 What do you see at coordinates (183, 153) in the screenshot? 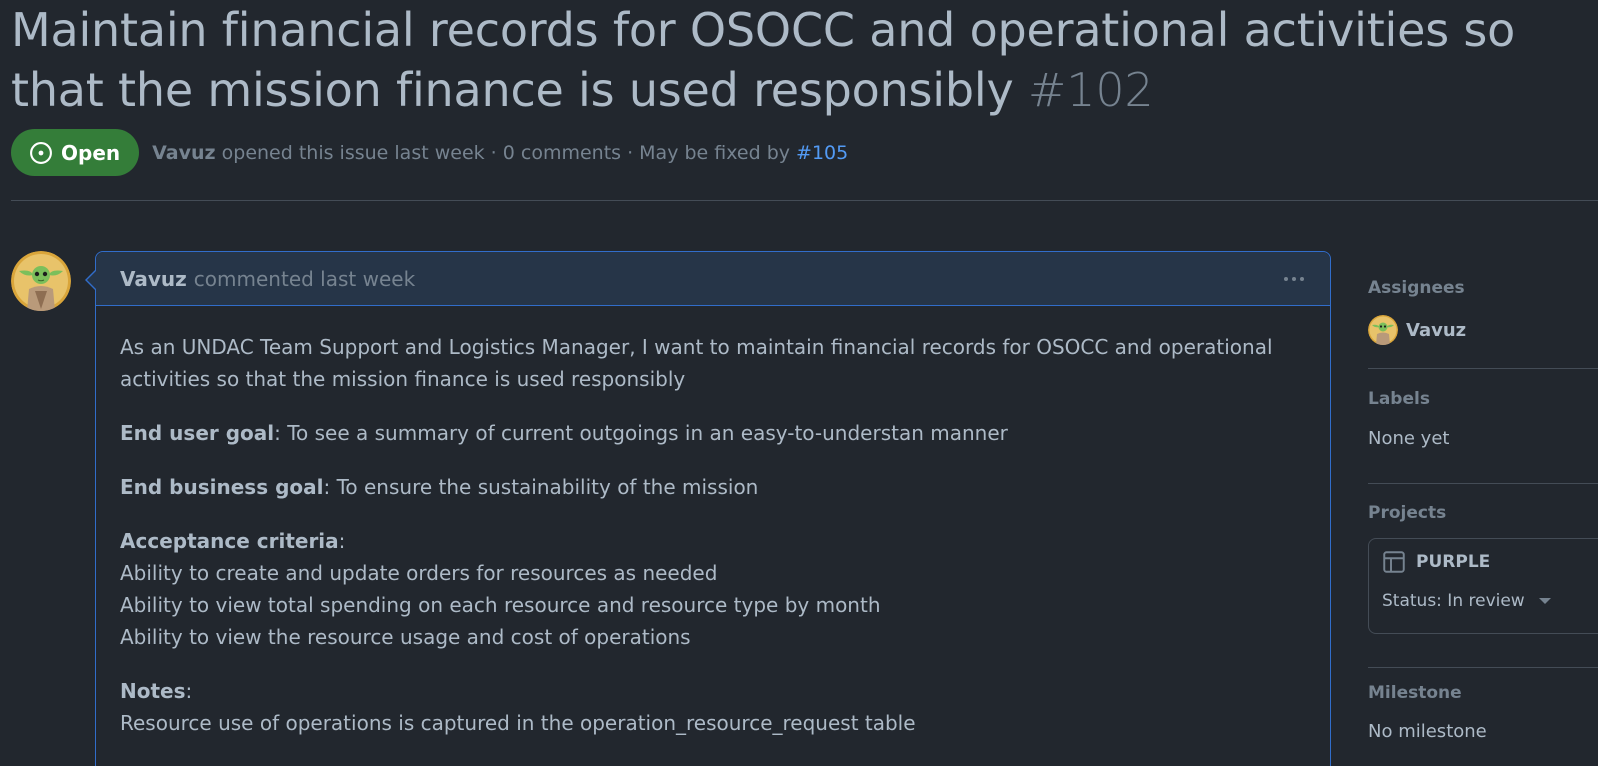
I see `issue-author-link: Vavuz` at bounding box center [183, 153].